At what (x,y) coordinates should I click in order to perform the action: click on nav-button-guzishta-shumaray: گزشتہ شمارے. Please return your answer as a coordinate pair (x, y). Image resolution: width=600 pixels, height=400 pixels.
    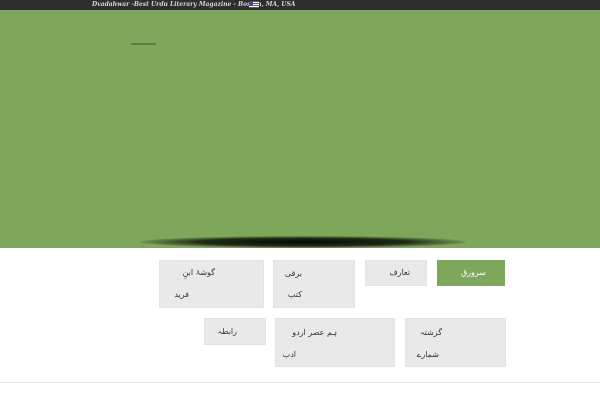
    Looking at the image, I should click on (455, 342).